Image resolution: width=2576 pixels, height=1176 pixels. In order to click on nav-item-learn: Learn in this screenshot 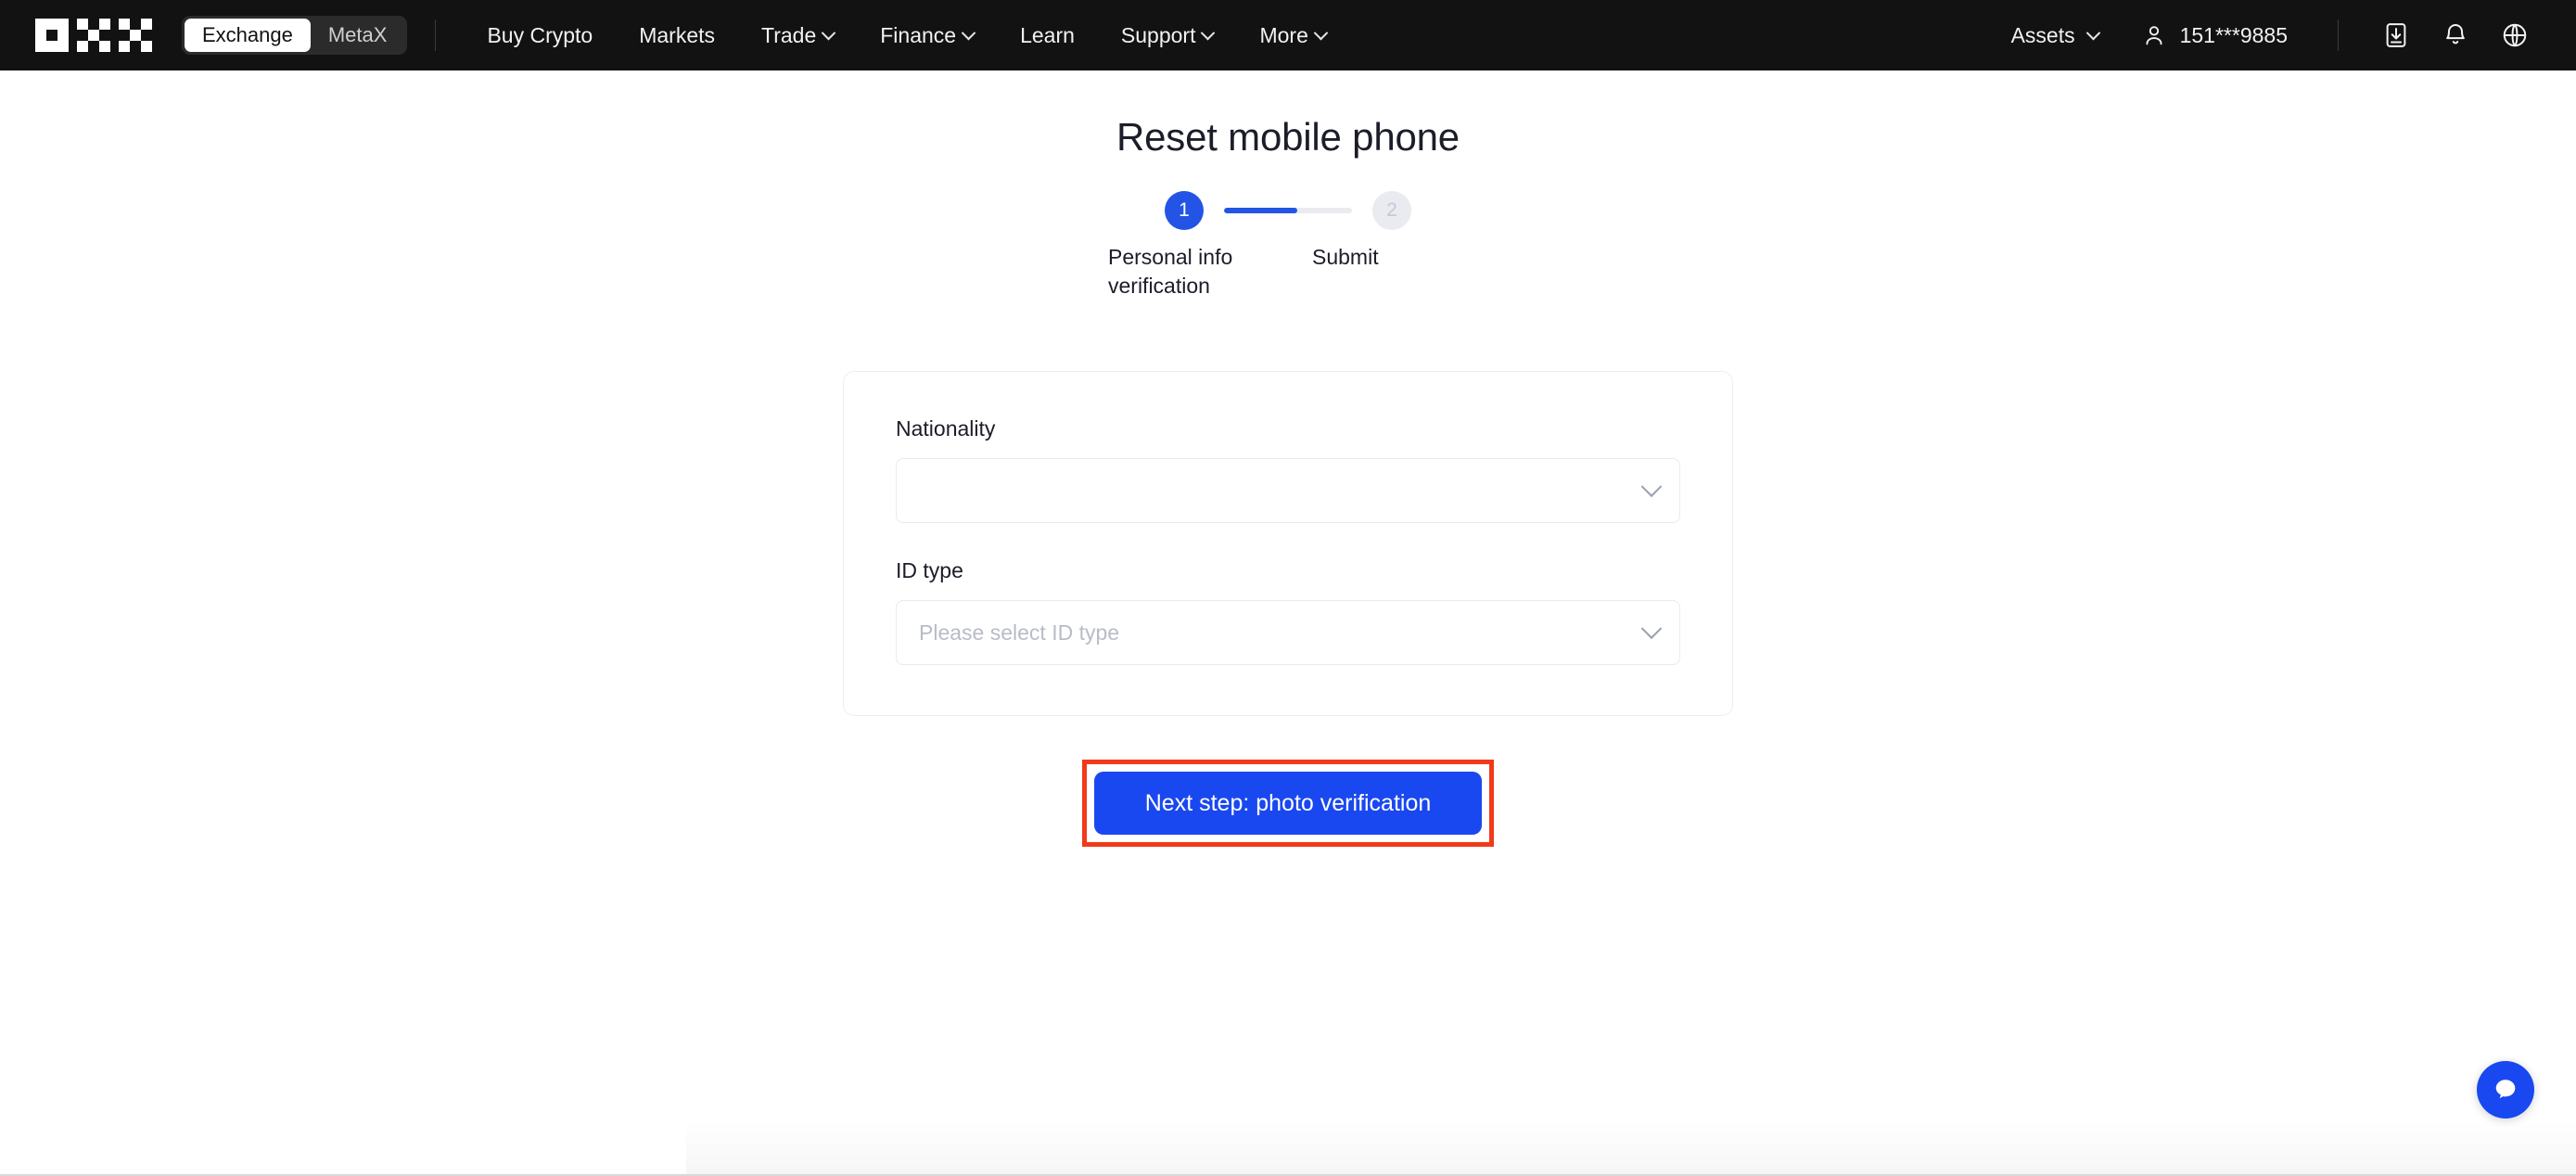, I will do `click(1048, 35)`.